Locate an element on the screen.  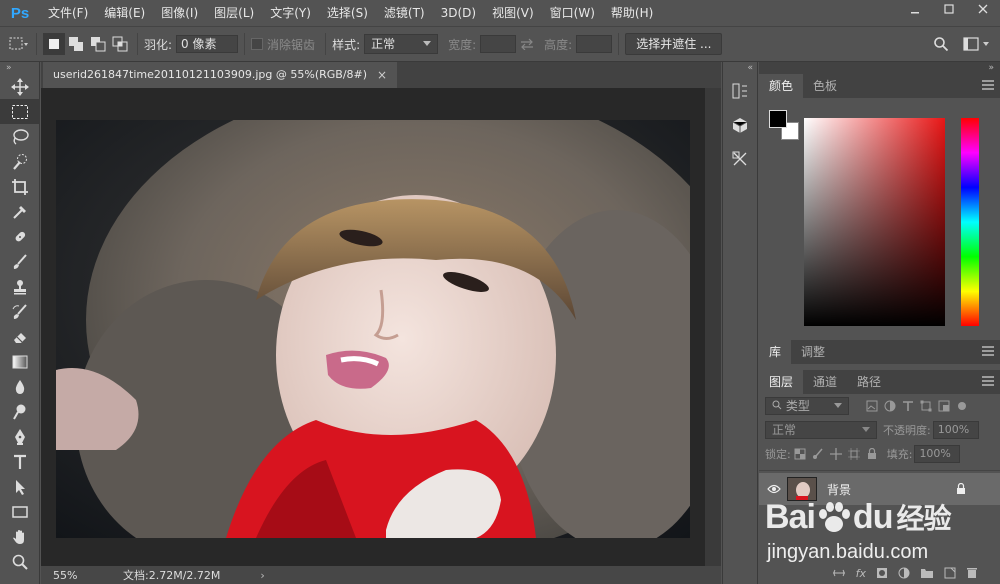
lasso-tool is located at coordinates (20, 136).